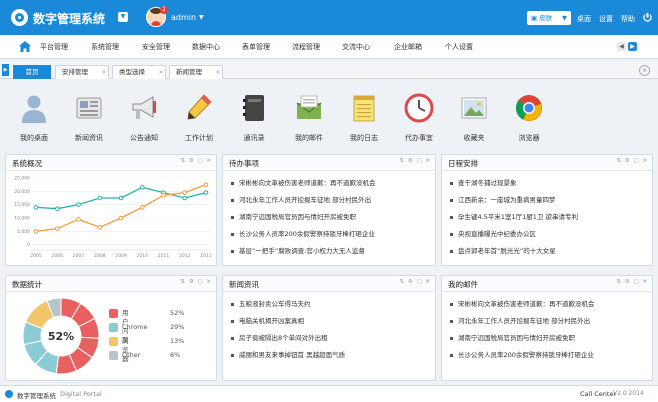  What do you see at coordinates (32, 72) in the screenshot?
I see `tab-home: 首页` at bounding box center [32, 72].